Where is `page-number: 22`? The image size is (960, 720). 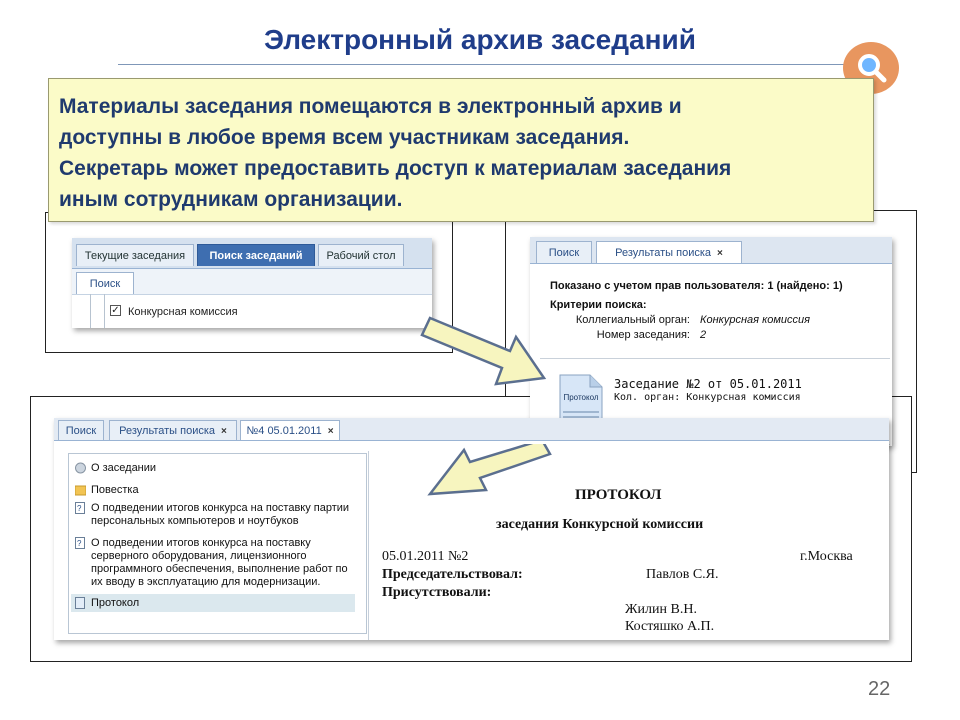 page-number: 22 is located at coordinates (879, 689).